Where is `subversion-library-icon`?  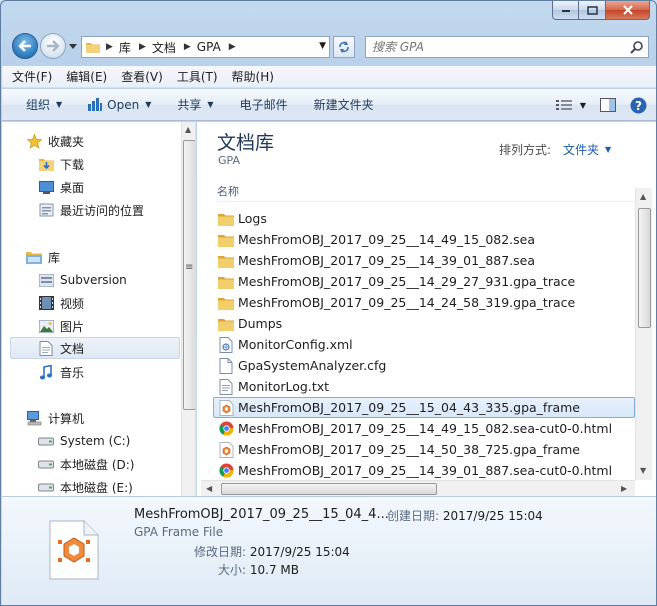 subversion-library-icon is located at coordinates (46, 280).